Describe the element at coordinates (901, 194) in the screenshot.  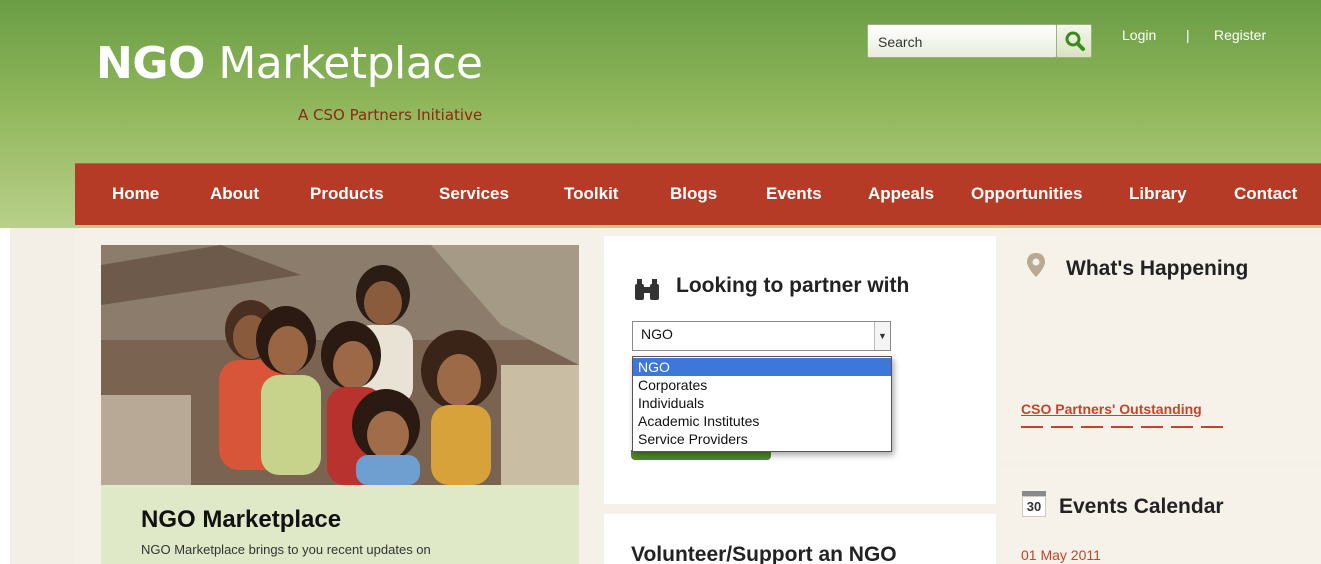
I see `nav-appeals: Appeals` at that location.